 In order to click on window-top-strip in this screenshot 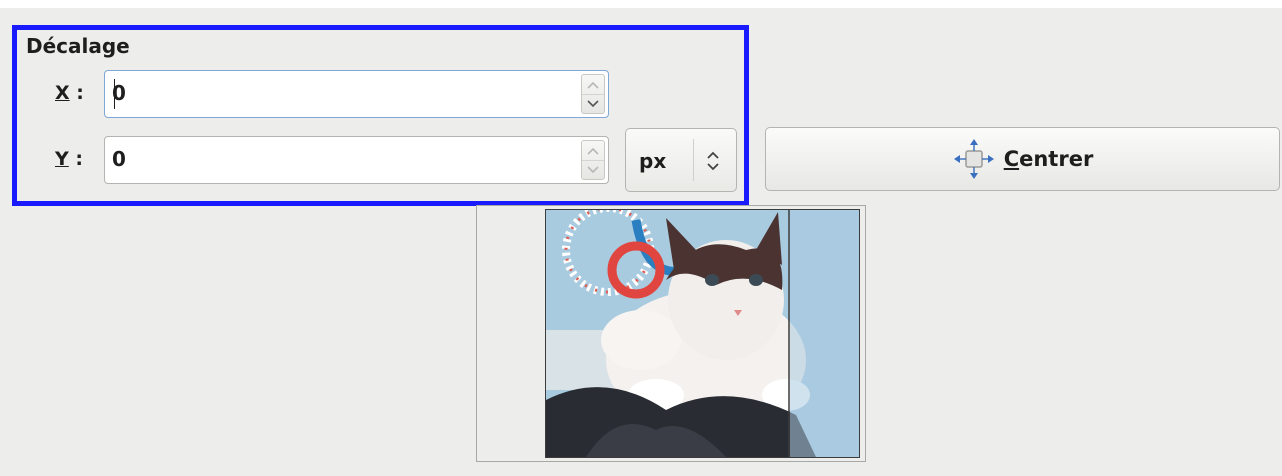, I will do `click(641, 4)`.